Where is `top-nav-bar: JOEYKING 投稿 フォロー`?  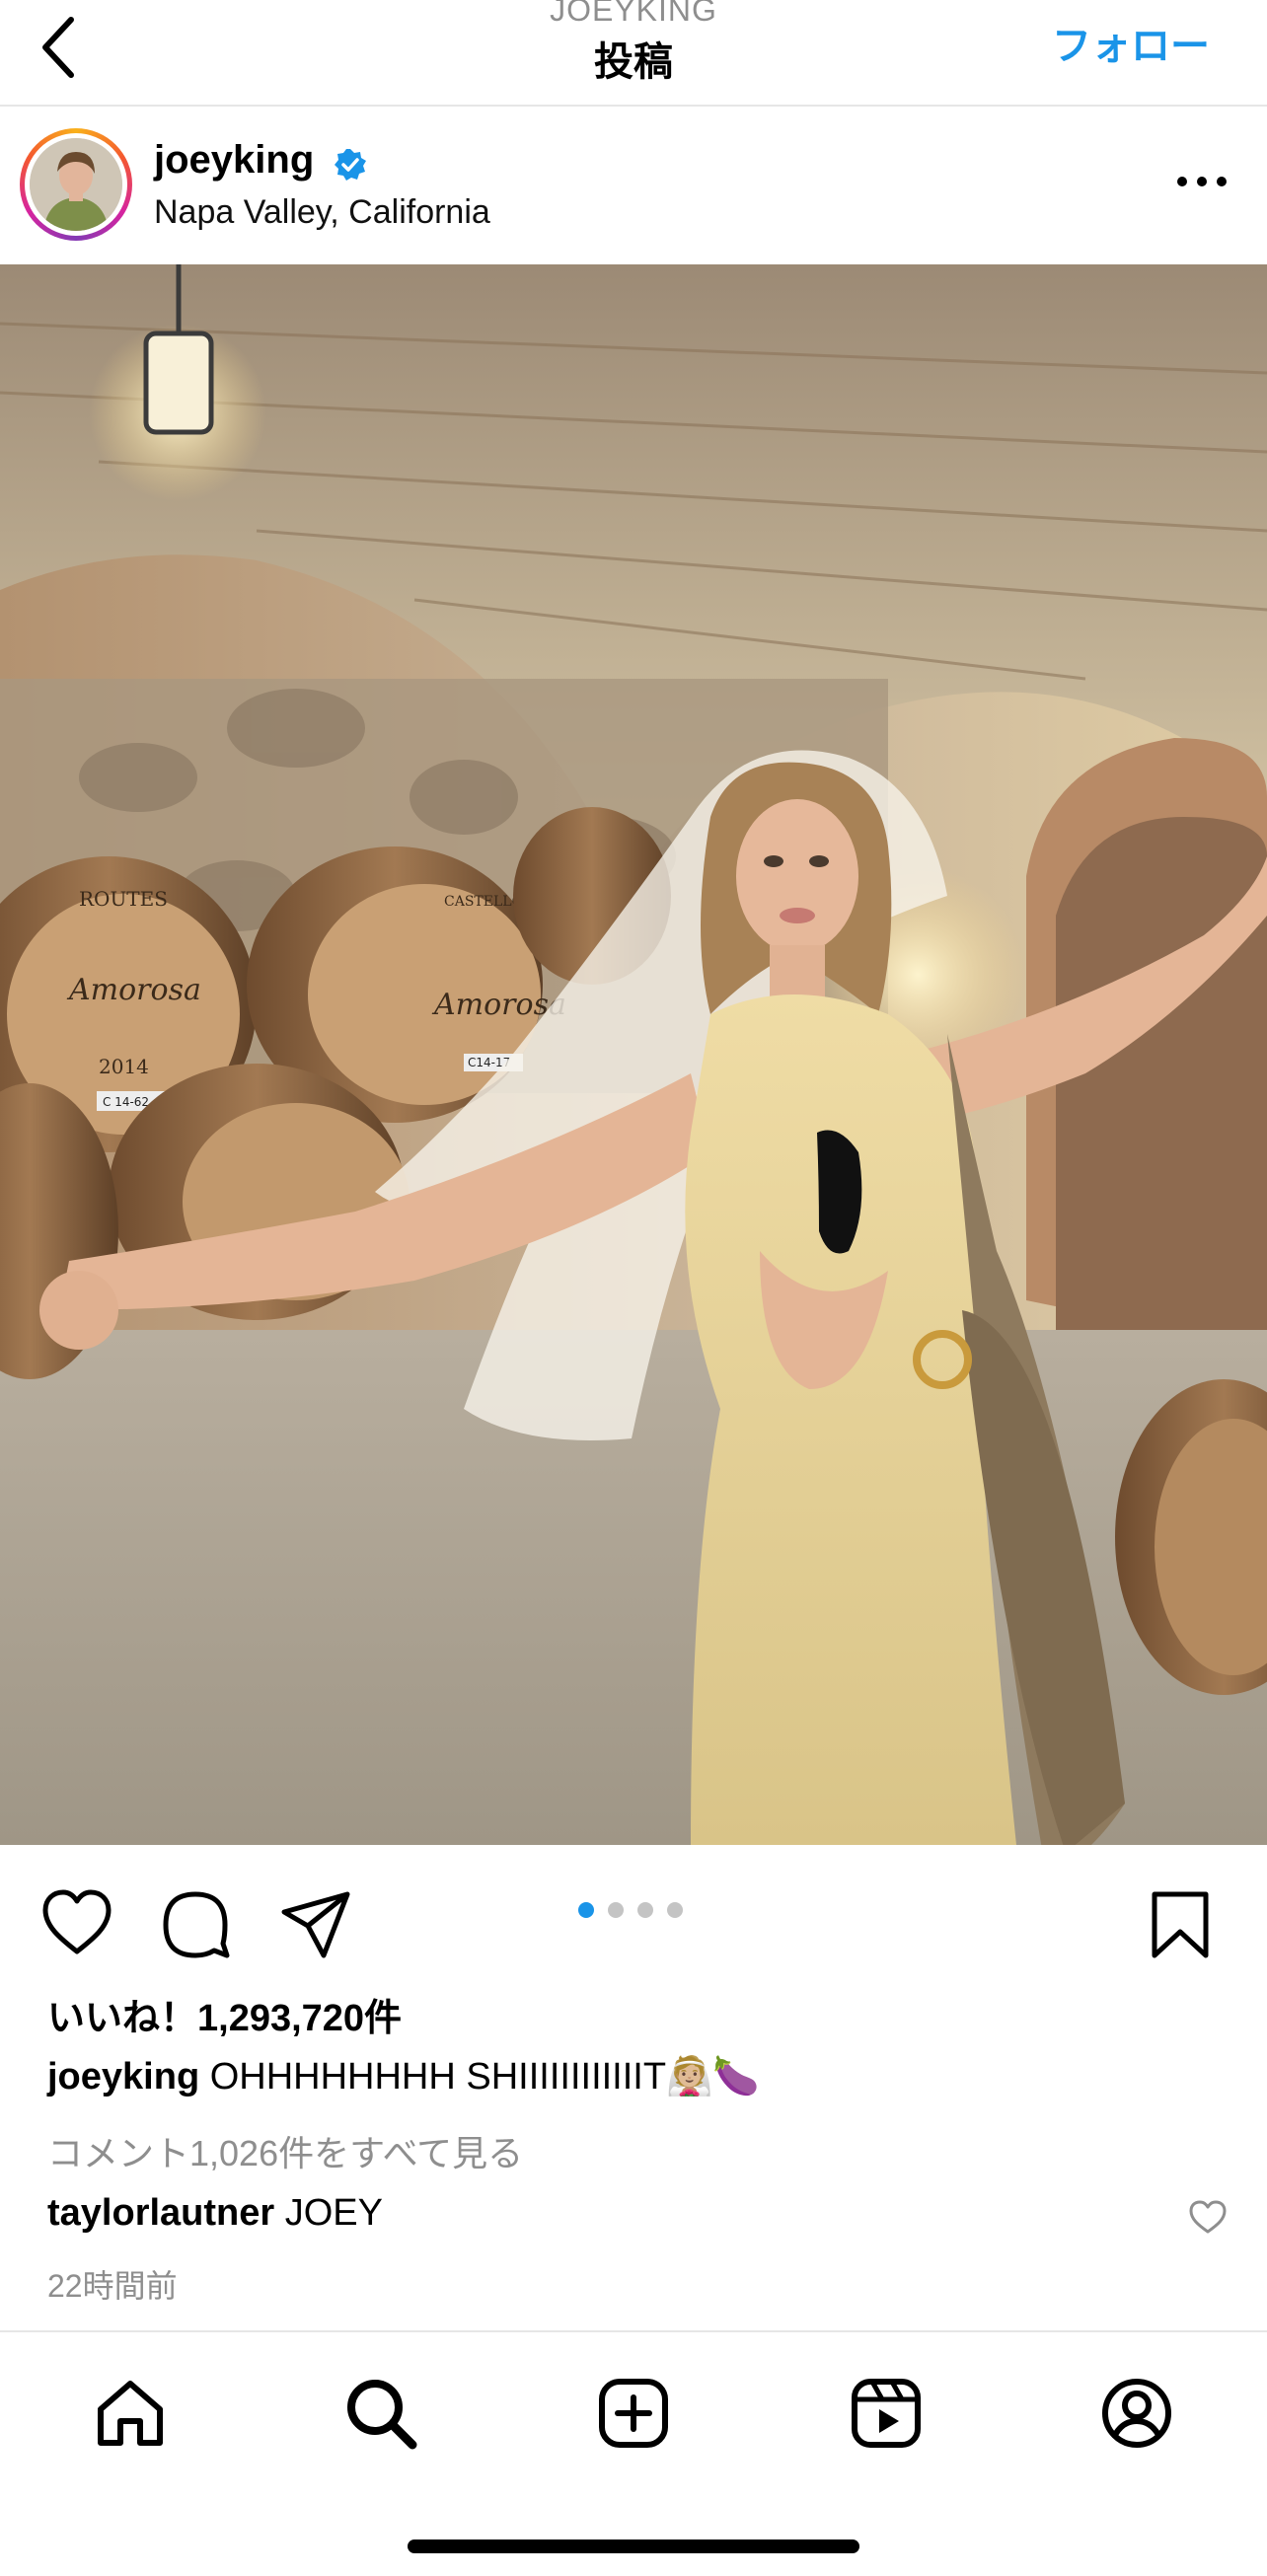
top-nav-bar: JOEYKING 投稿 フォロー is located at coordinates (633, 53).